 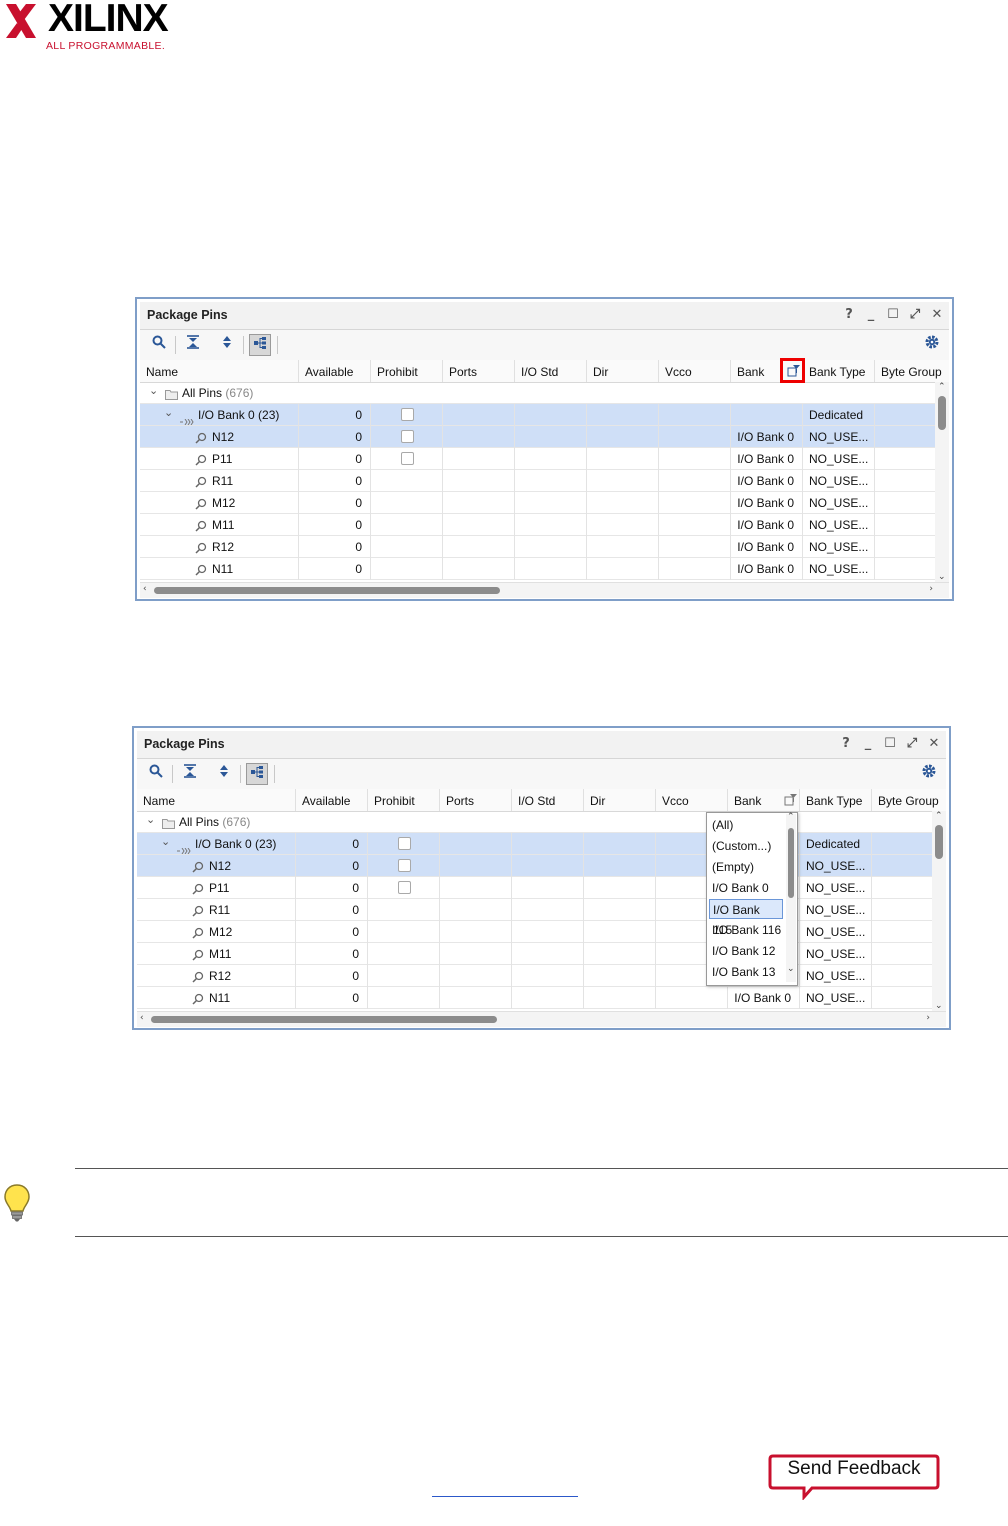 What do you see at coordinates (746, 867) in the screenshot?
I see `filter-option: (Empty)` at bounding box center [746, 867].